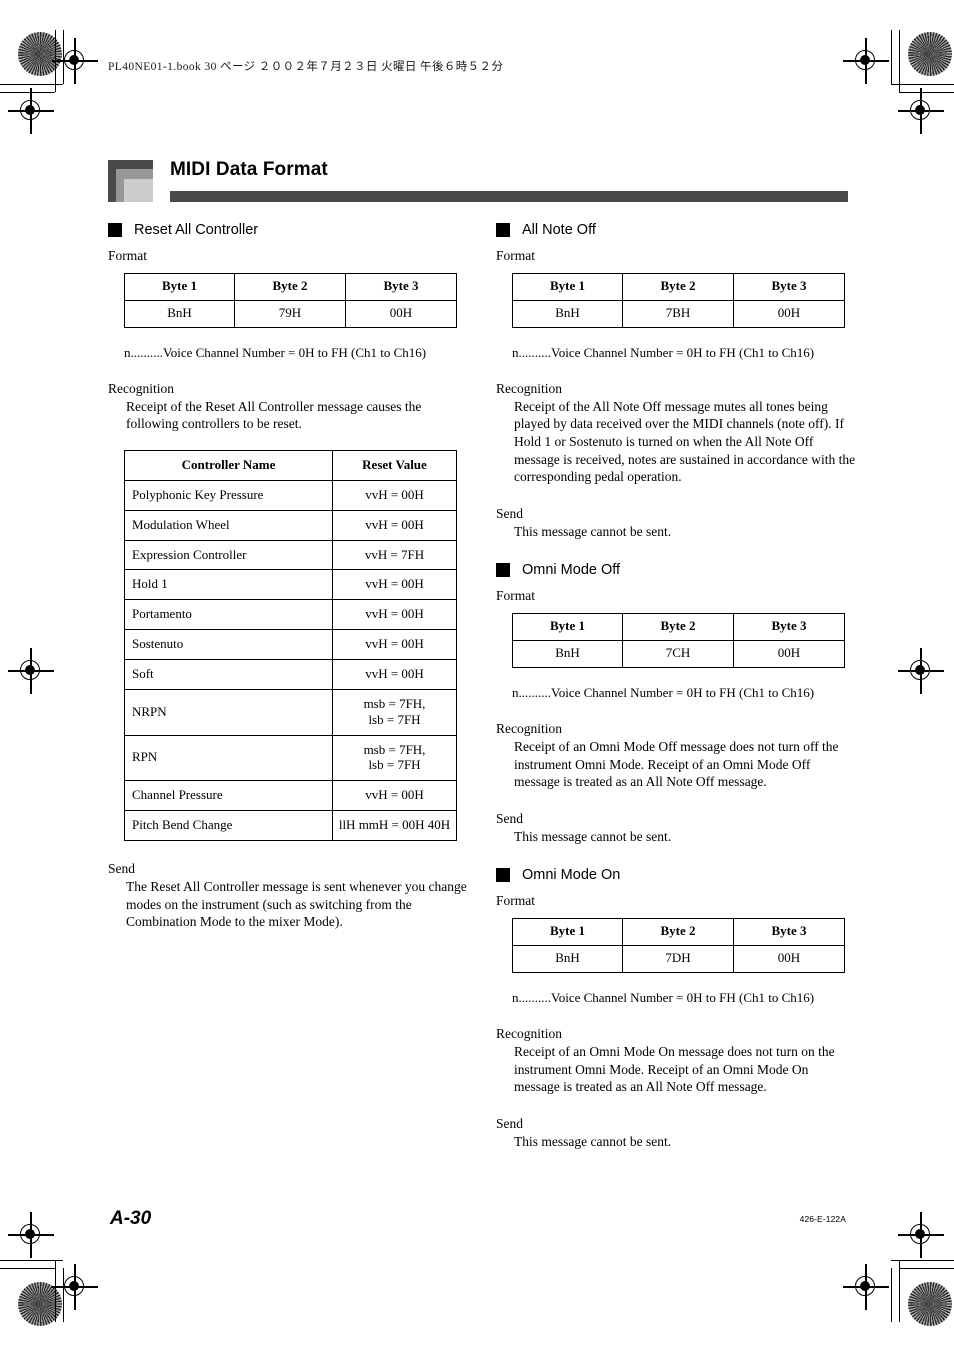 The height and width of the screenshot is (1351, 954). I want to click on table-row: BnH 7CH 00H, so click(678, 654).